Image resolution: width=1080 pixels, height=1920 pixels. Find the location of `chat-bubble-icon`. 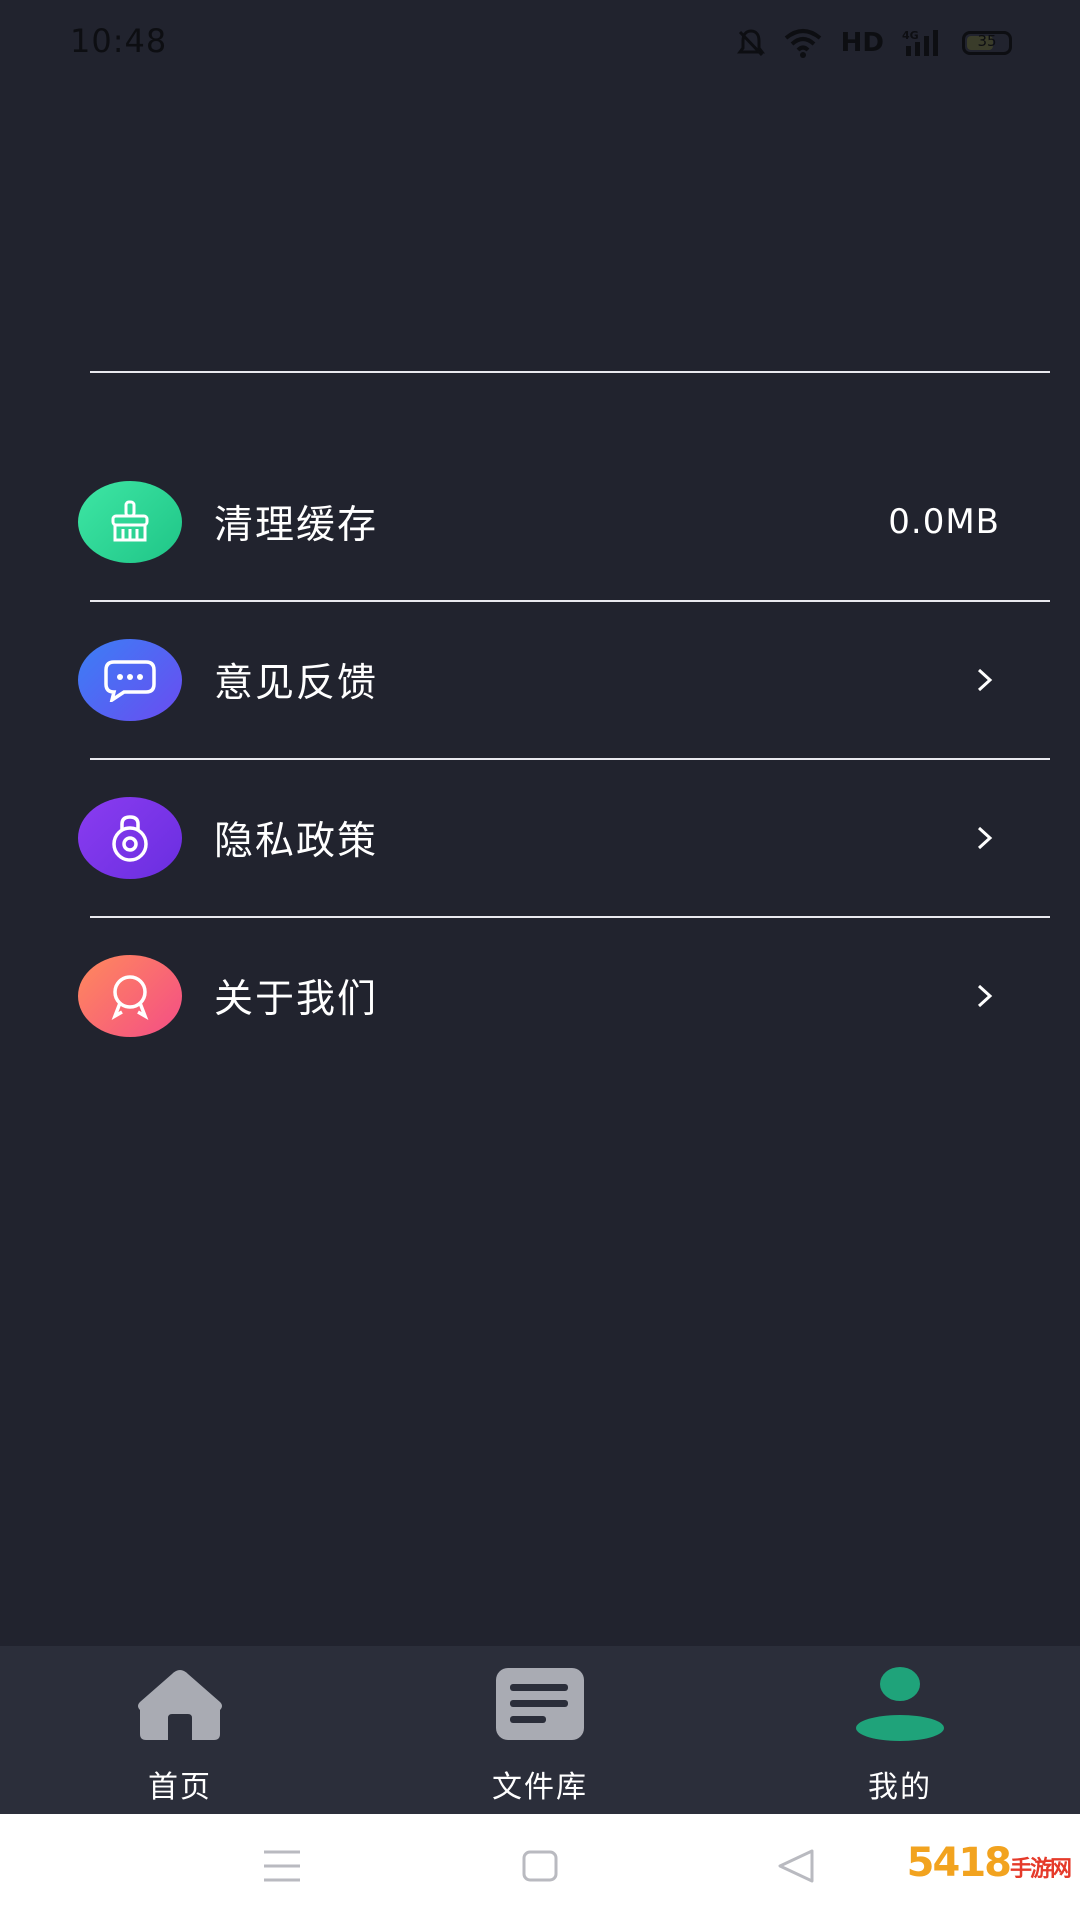

chat-bubble-icon is located at coordinates (130, 680).